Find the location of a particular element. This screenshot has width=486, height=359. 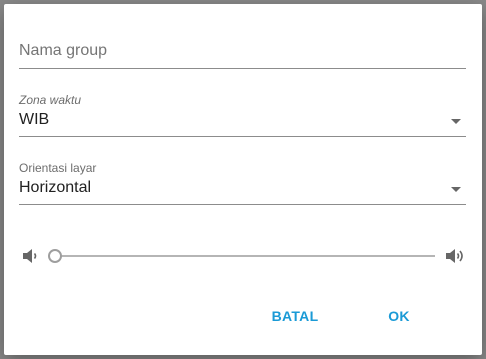

volume-up-icon is located at coordinates (455, 256).